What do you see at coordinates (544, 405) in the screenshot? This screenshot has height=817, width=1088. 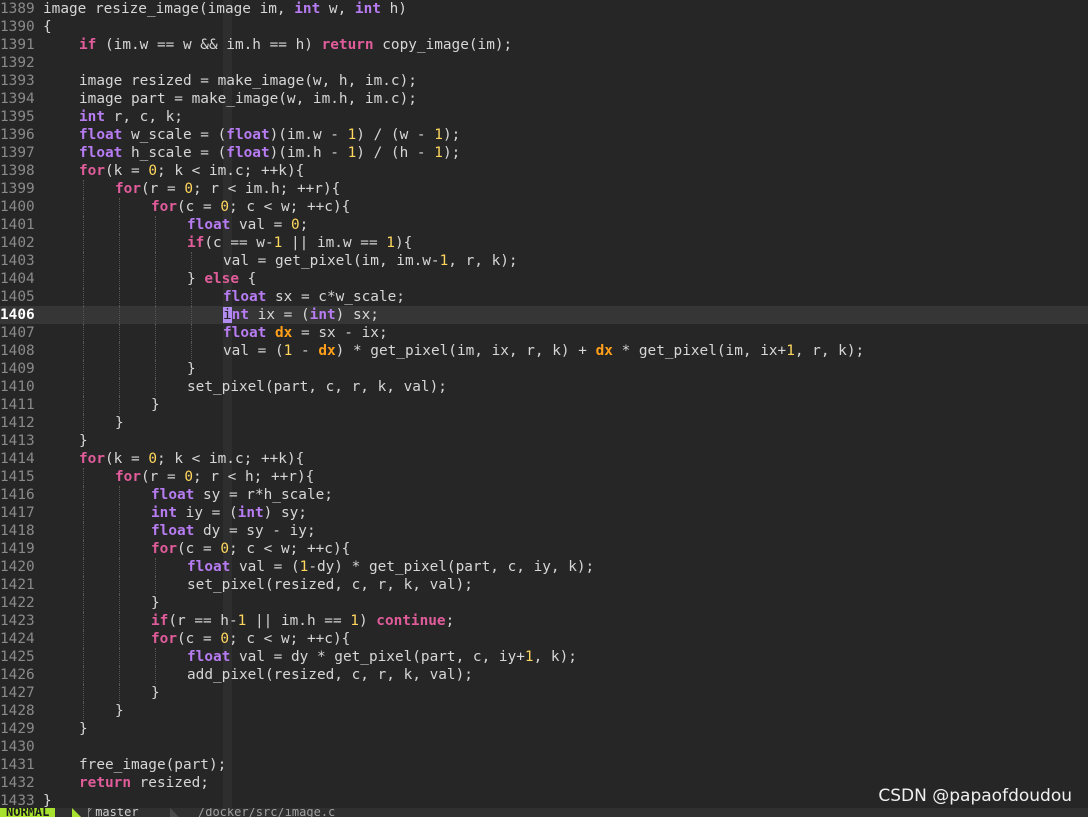 I see `code-line: 1411}` at bounding box center [544, 405].